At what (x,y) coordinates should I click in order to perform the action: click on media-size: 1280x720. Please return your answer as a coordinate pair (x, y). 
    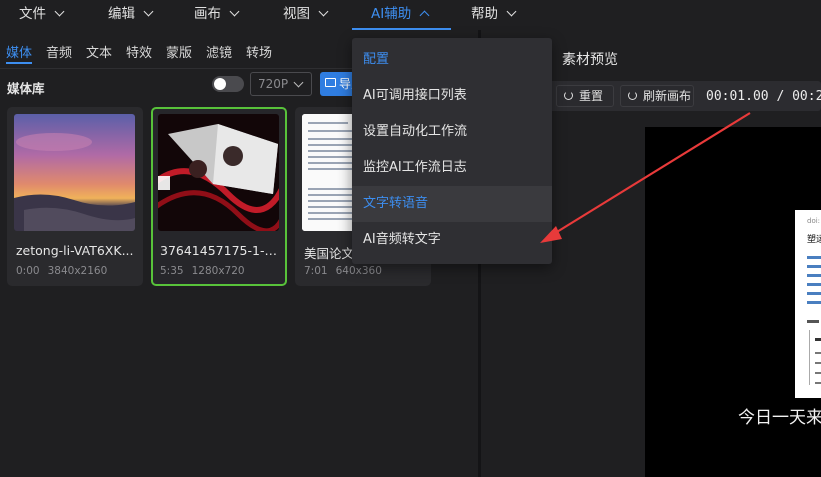
    Looking at the image, I should click on (218, 271).